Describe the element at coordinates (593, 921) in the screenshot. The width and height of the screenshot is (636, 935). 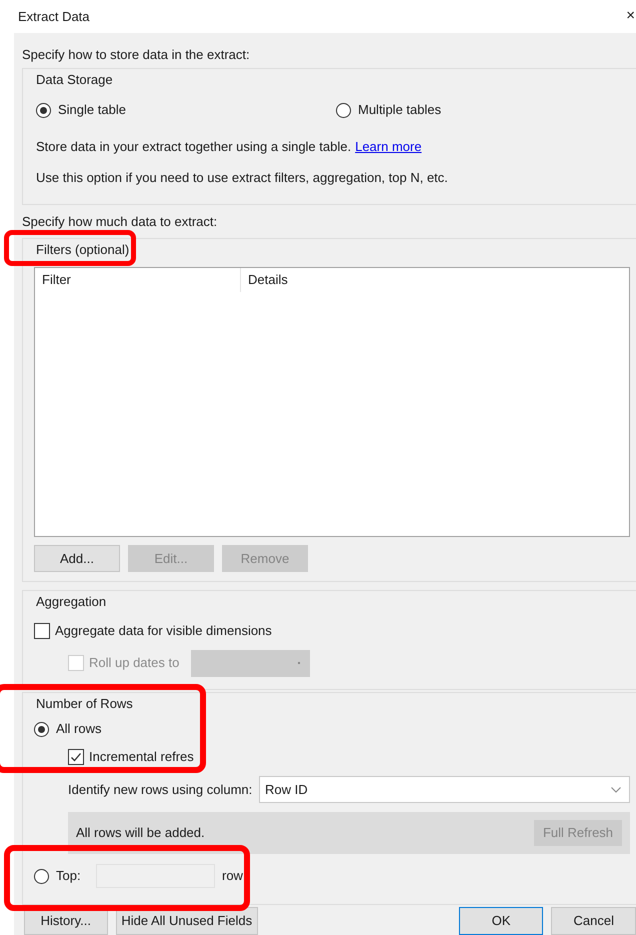
I see `dialog-button: Cancel` at that location.